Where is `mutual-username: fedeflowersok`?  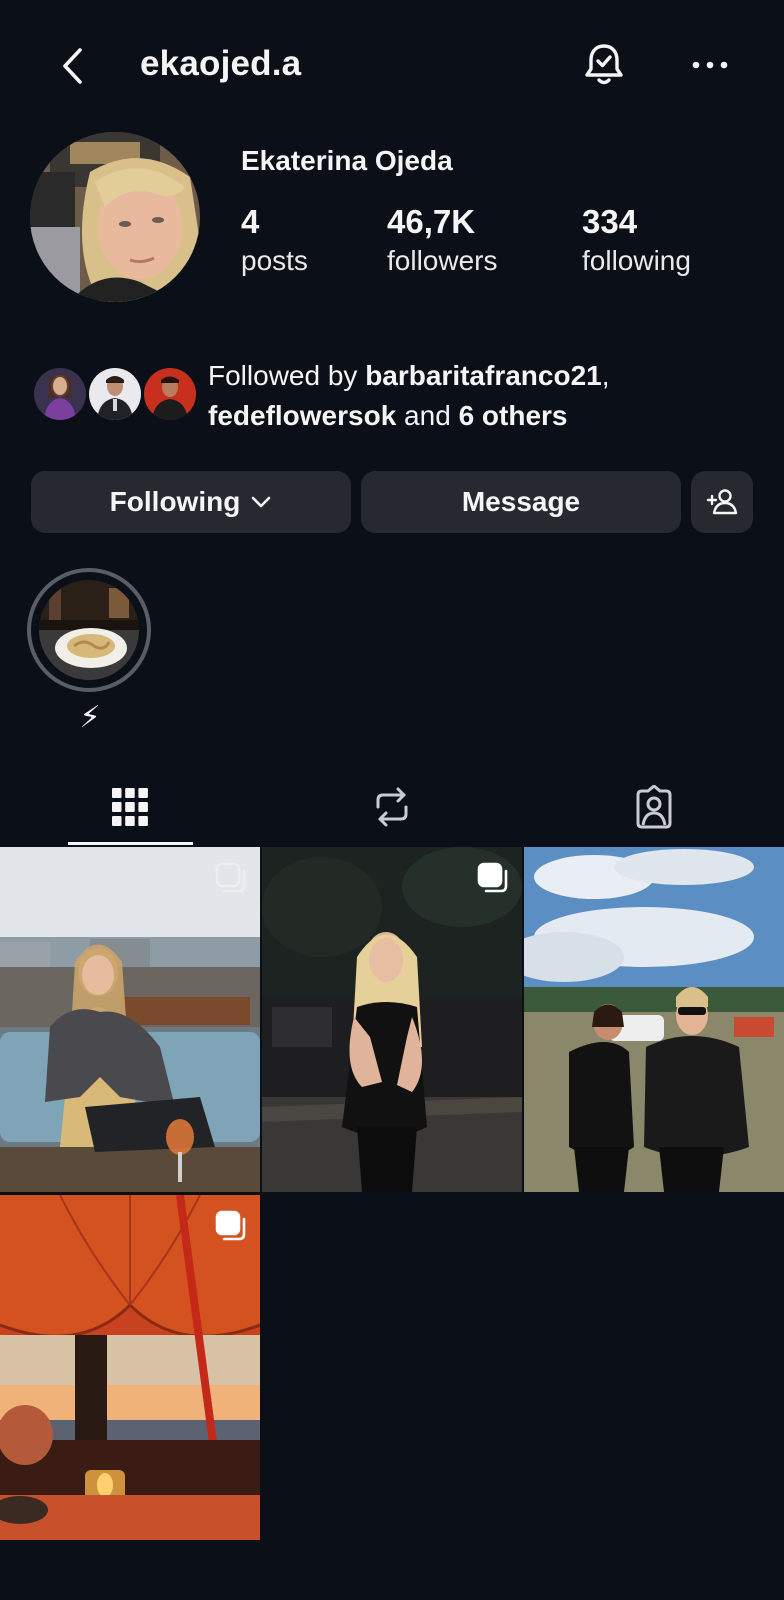 mutual-username: fedeflowersok is located at coordinates (302, 415).